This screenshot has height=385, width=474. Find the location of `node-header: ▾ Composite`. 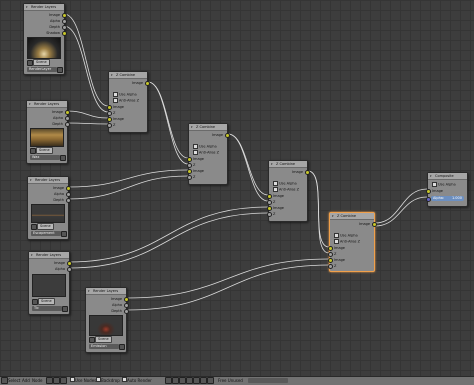

node-header: ▾ Composite is located at coordinates (447, 176).